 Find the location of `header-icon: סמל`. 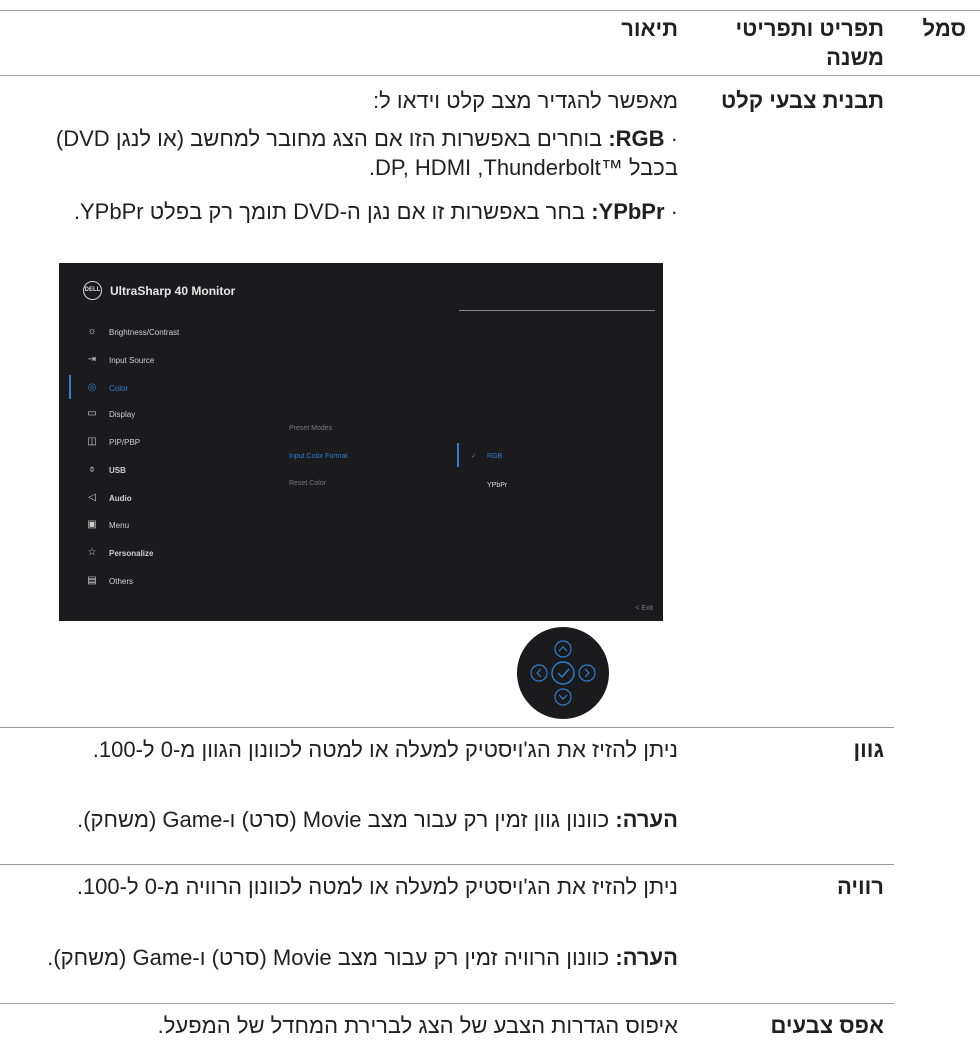

header-icon: סמל is located at coordinates (944, 28).